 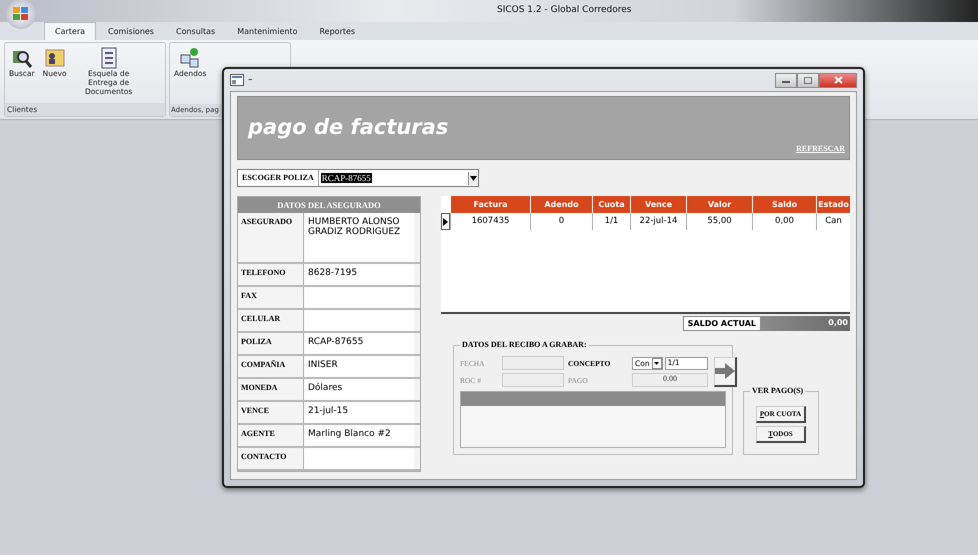 I want to click on field-value: INISER, so click(x=359, y=366).